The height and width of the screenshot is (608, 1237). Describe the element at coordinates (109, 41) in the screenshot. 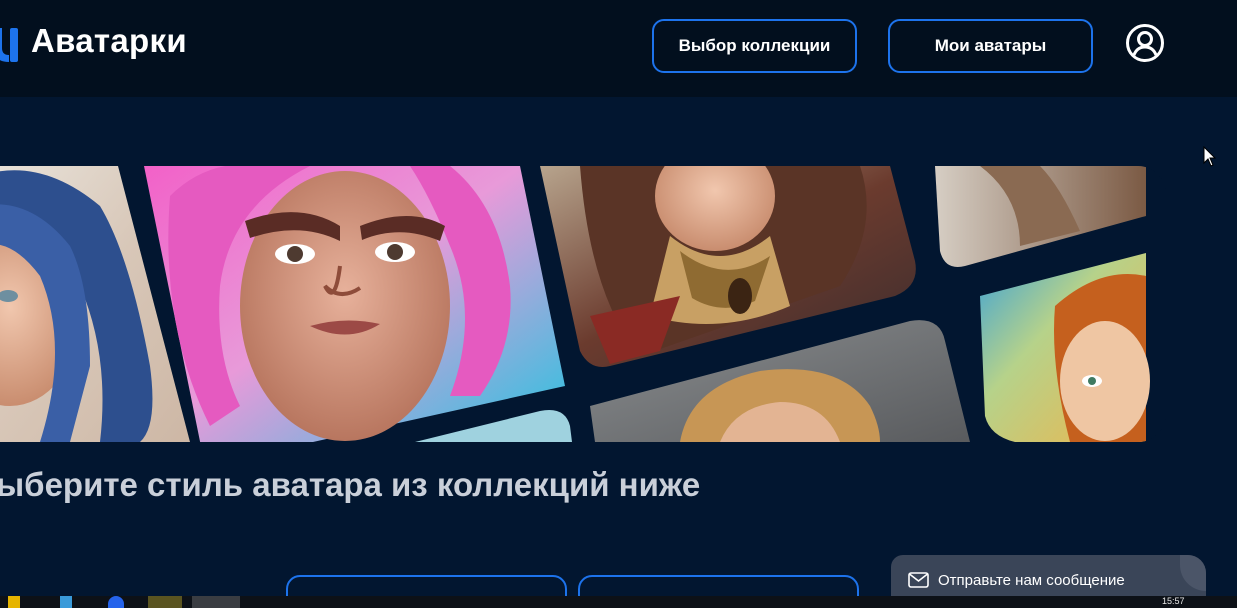

I see `logo-text: Аватарки` at that location.